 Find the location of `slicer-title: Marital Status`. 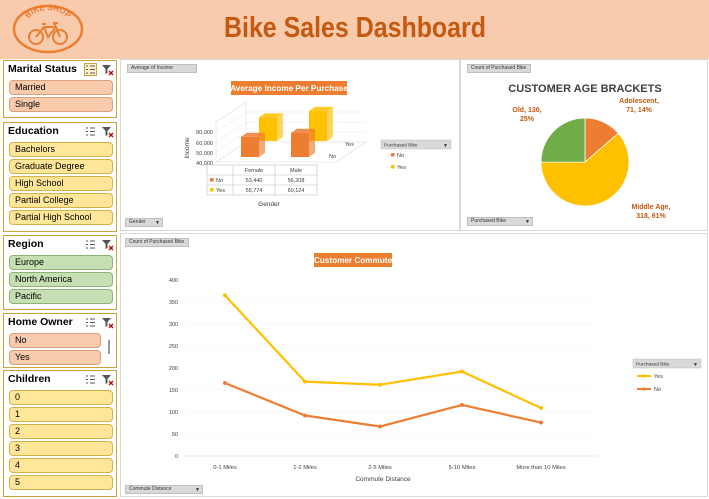

slicer-title: Marital Status is located at coordinates (42, 69).